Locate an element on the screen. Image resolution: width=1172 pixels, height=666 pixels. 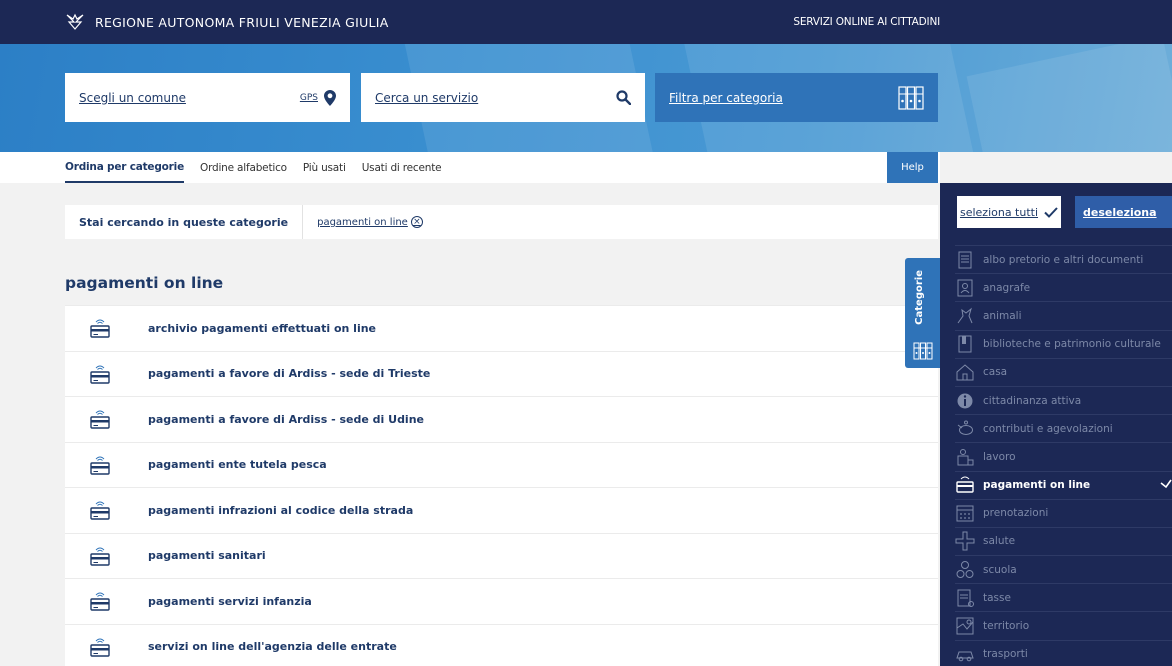
tax-document-icon is located at coordinates (965, 598).